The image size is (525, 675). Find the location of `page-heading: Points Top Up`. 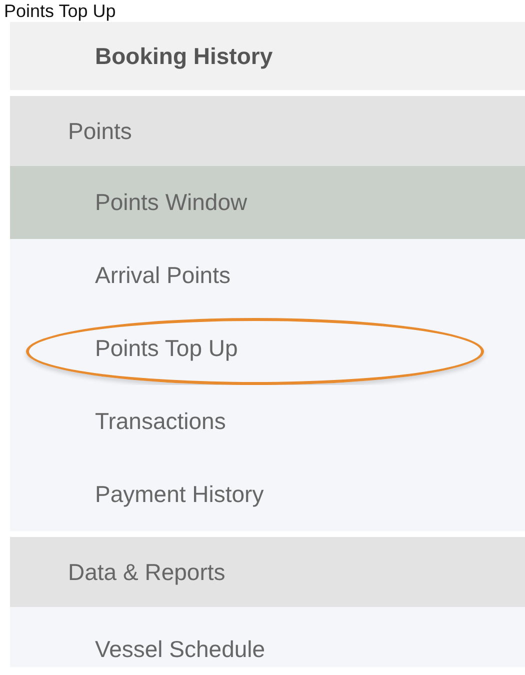

page-heading: Points Top Up is located at coordinates (60, 11).